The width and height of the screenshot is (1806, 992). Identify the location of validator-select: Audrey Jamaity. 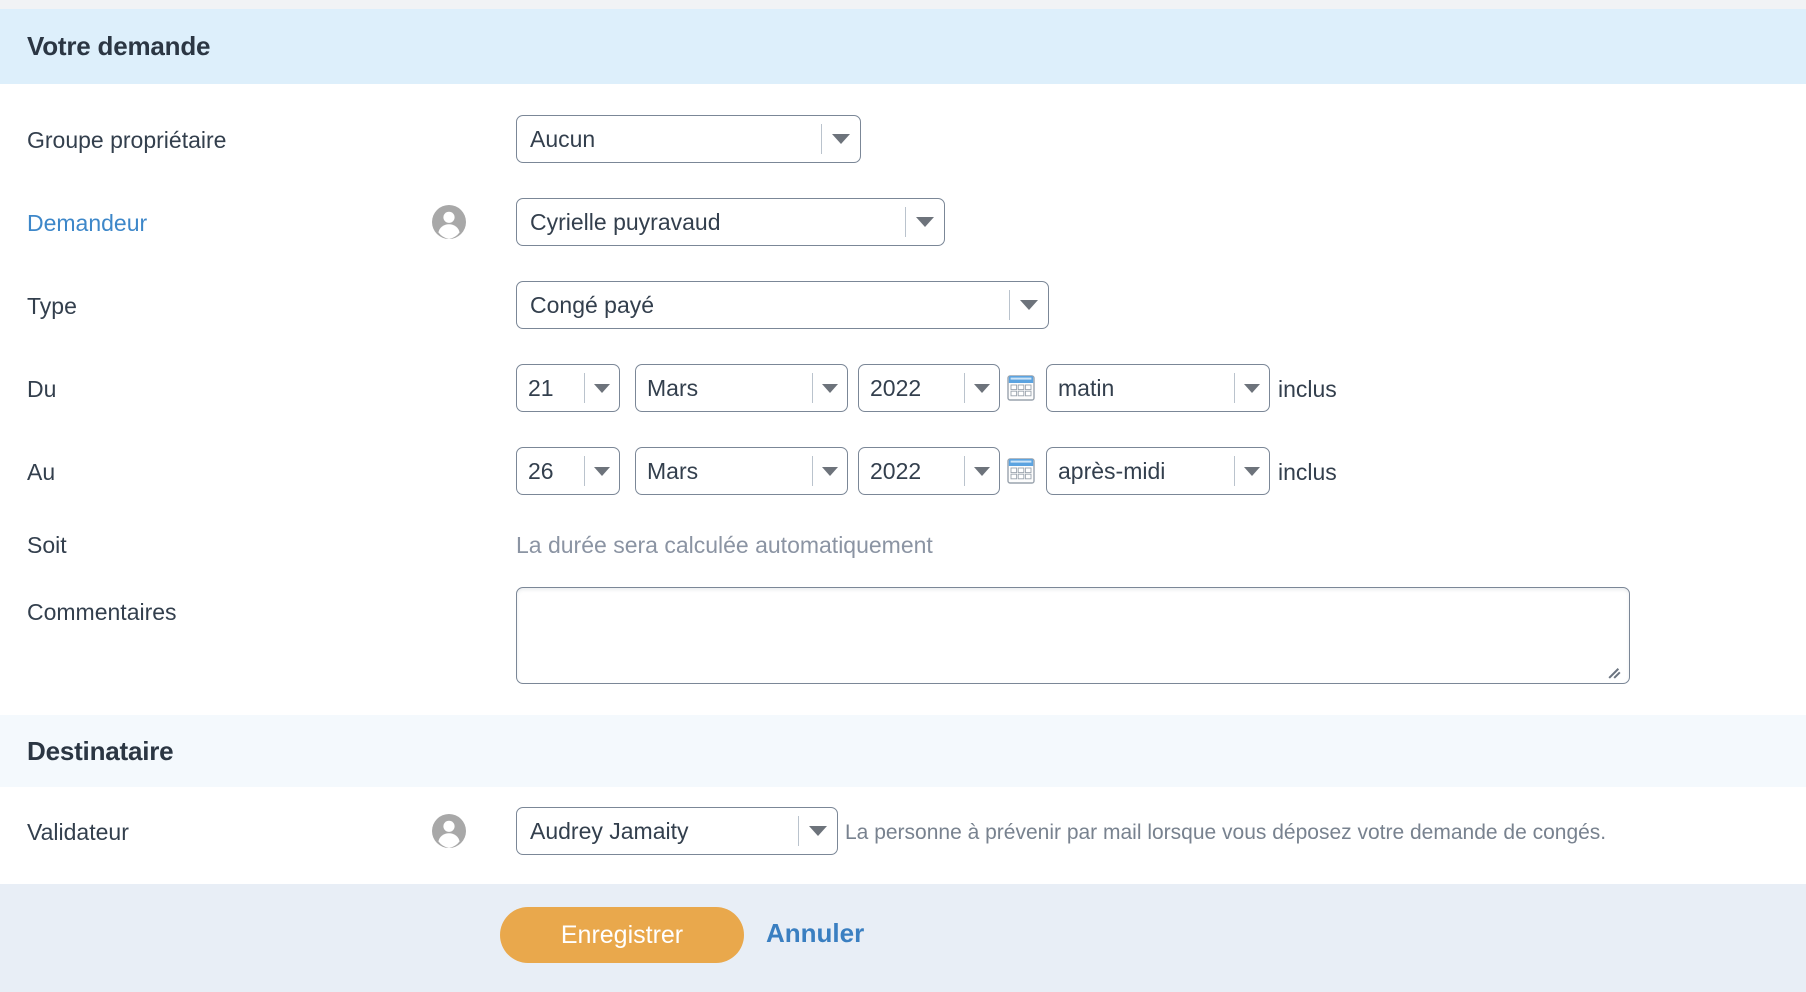
(677, 831).